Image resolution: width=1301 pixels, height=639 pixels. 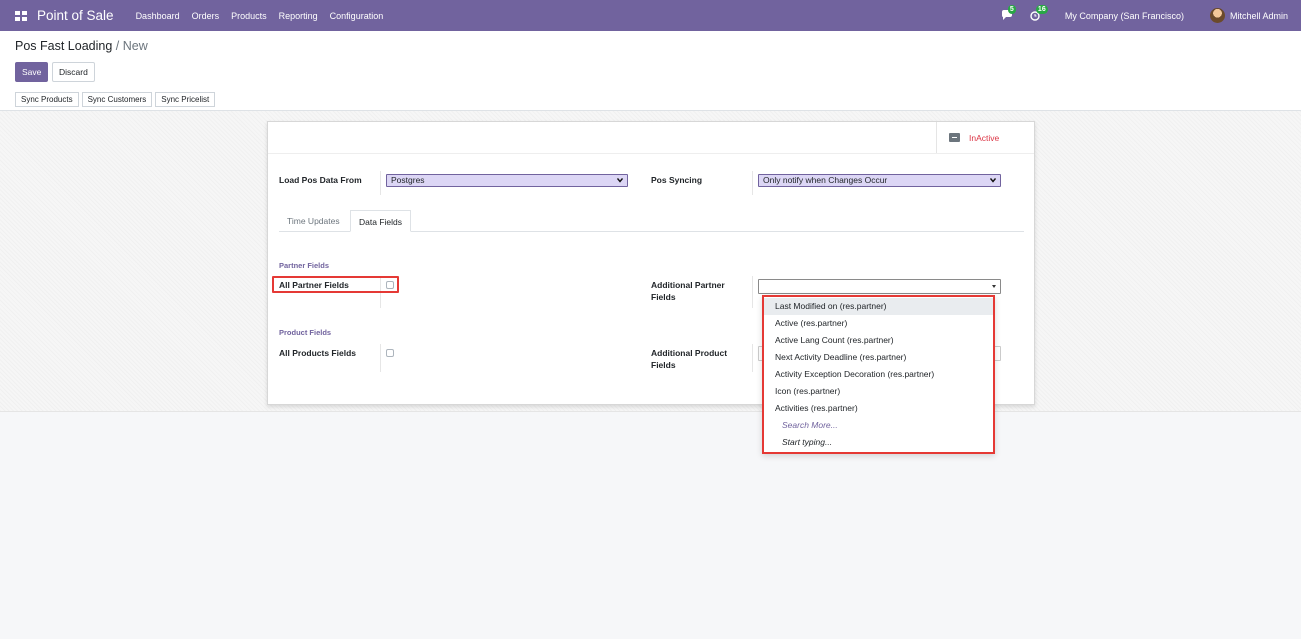 I want to click on menu-dashboard: Dashboard, so click(x=158, y=16).